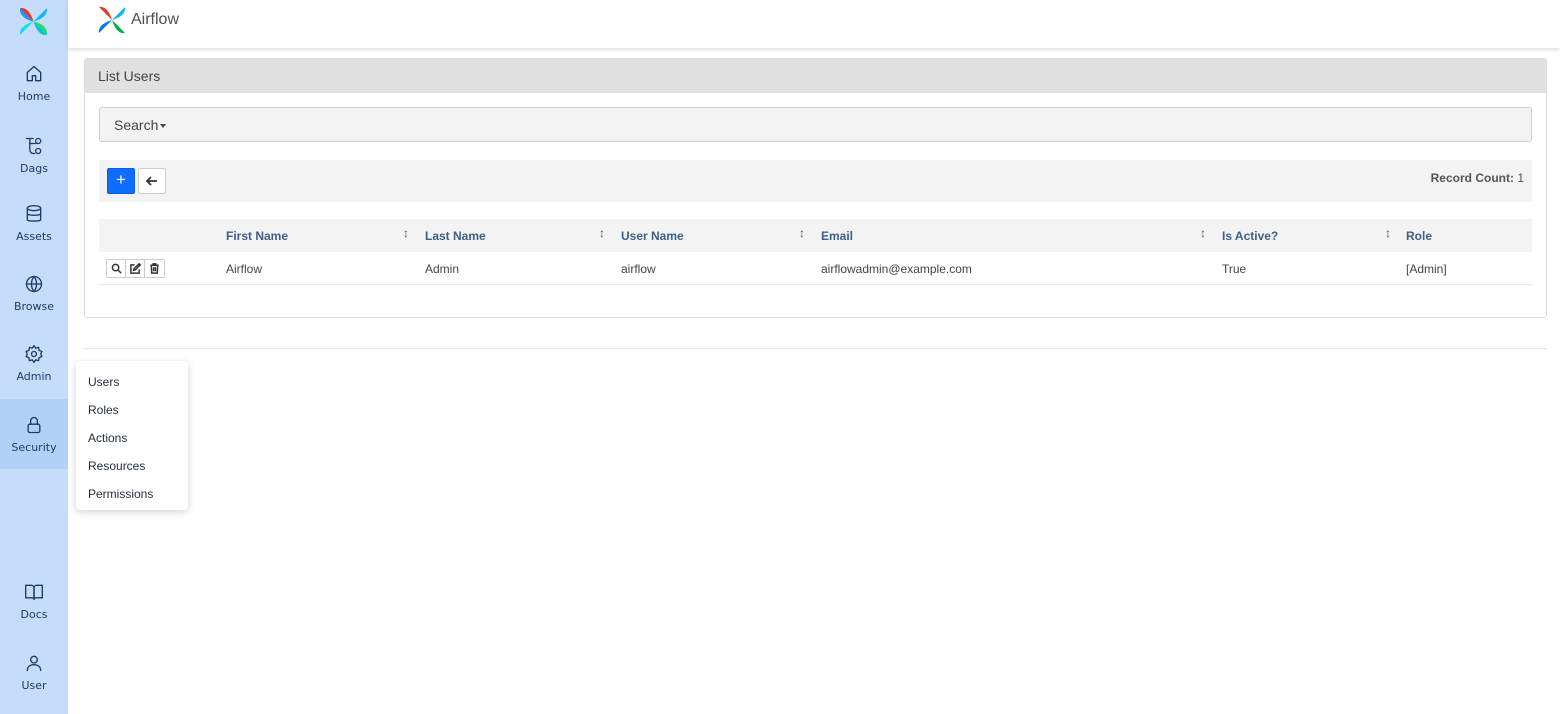 This screenshot has width=1560, height=714. I want to click on menu-item-resources: Resources, so click(132, 466).